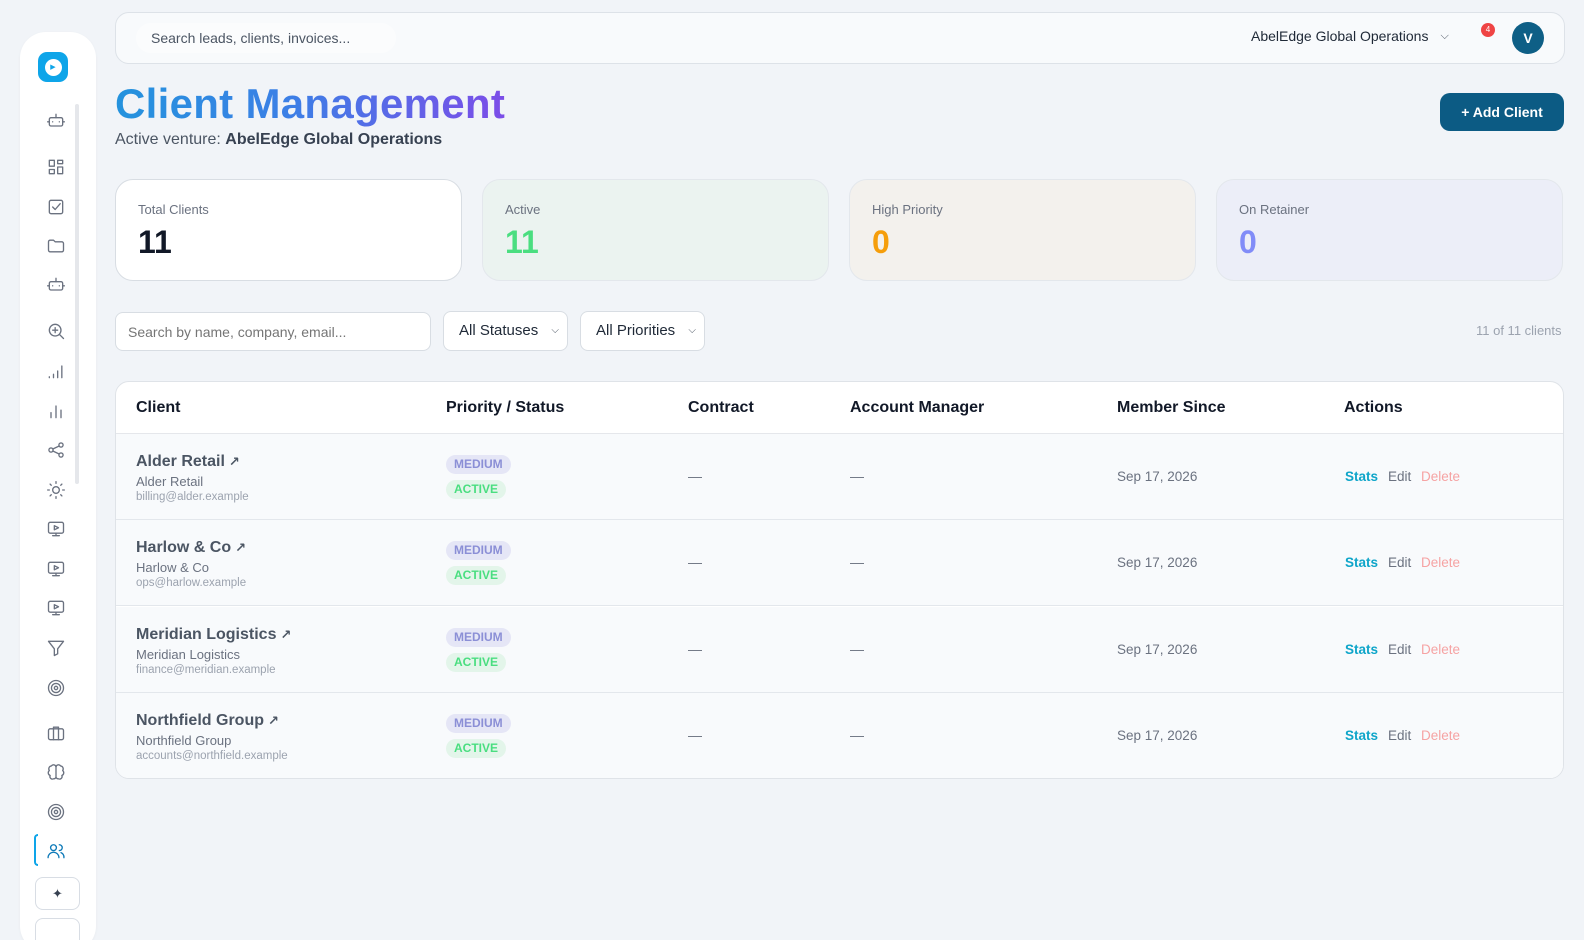 The height and width of the screenshot is (940, 1584). I want to click on client-search-input, so click(273, 331).